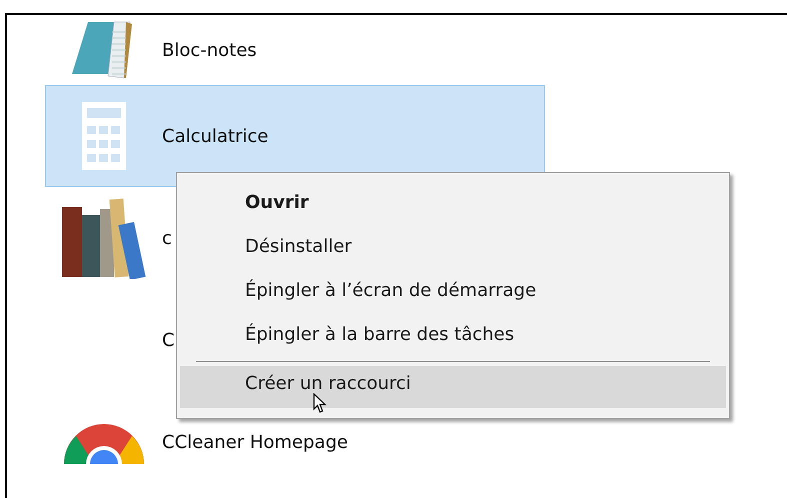 Image resolution: width=787 pixels, height=498 pixels. I want to click on app-name: c, so click(167, 238).